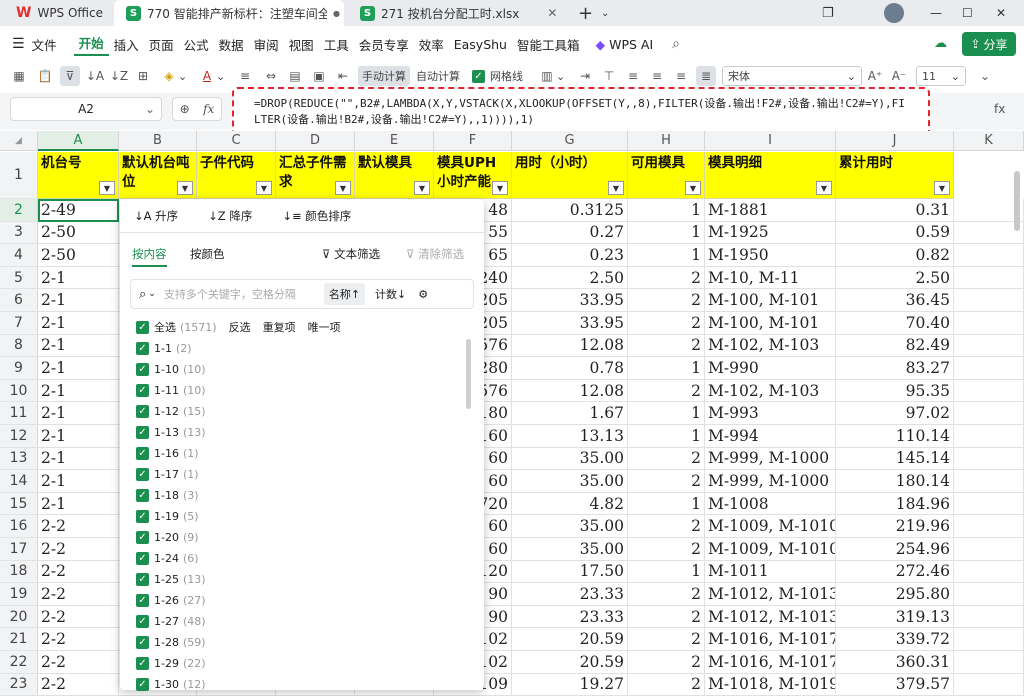 The height and width of the screenshot is (696, 1024). What do you see at coordinates (770, 684) in the screenshot?
I see `table-cell: M-1018, M-1019` at bounding box center [770, 684].